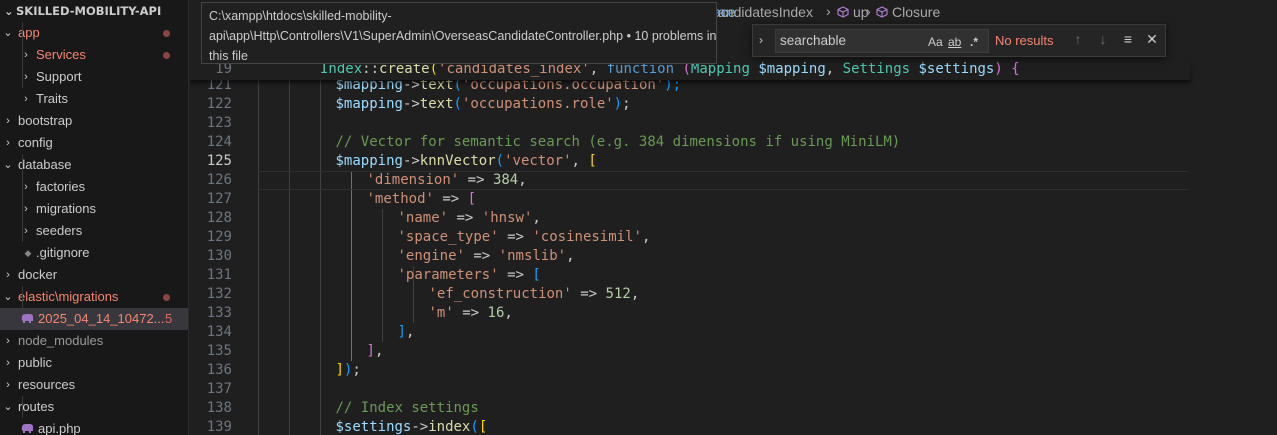 Image resolution: width=1277 pixels, height=435 pixels. I want to click on breadcrumb-item-index: andidatesIndex, so click(765, 12).